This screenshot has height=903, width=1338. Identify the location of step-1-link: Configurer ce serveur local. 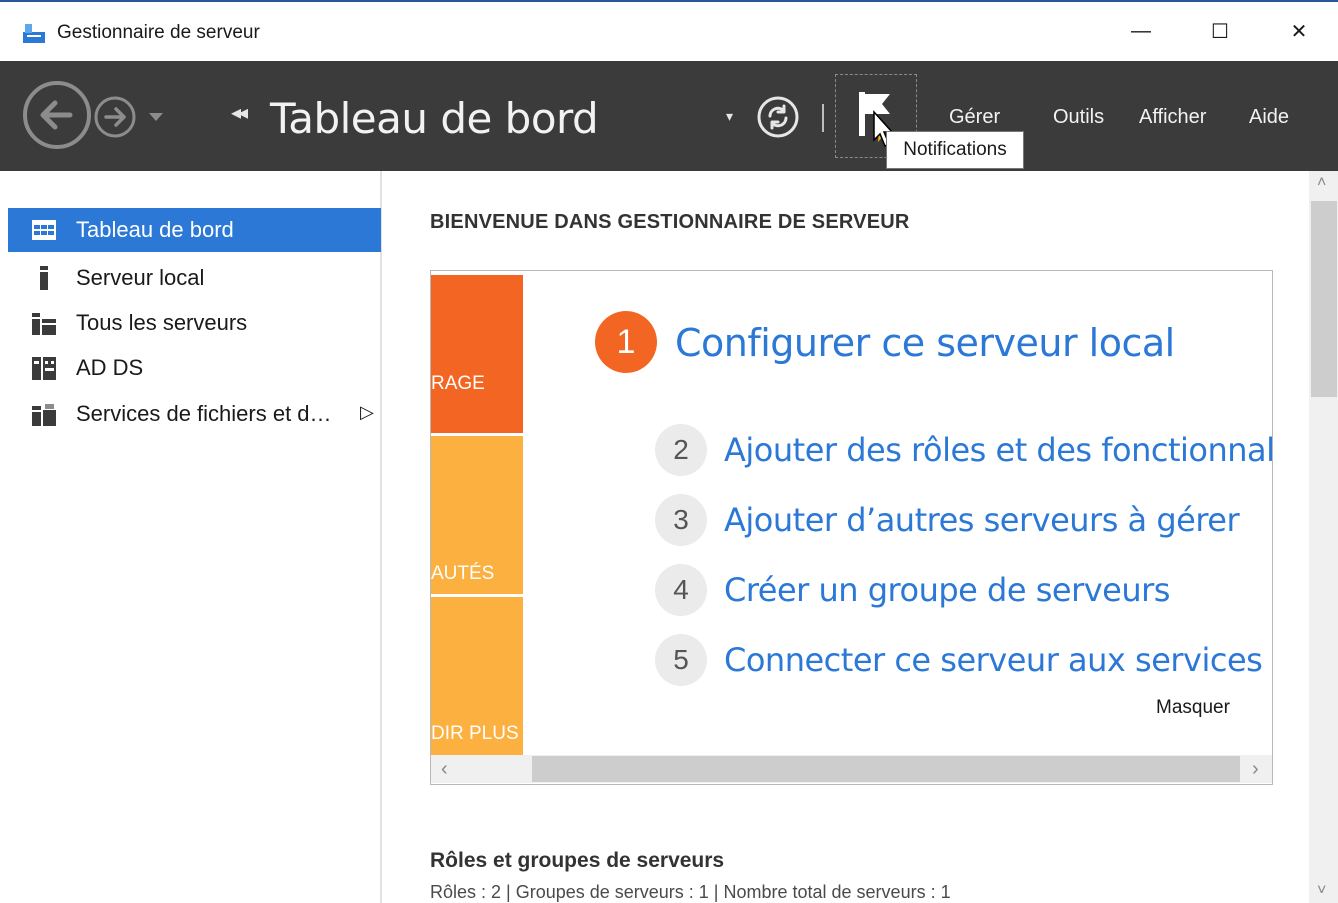
(925, 343).